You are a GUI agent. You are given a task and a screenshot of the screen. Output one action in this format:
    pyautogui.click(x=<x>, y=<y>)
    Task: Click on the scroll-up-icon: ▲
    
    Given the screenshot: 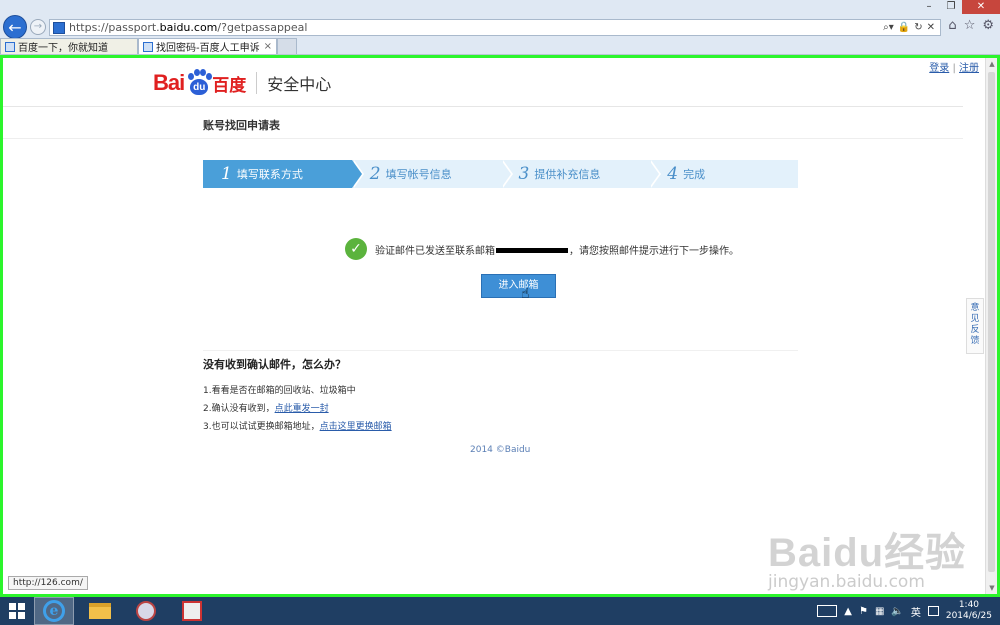 What is the action you would take?
    pyautogui.click(x=991, y=64)
    